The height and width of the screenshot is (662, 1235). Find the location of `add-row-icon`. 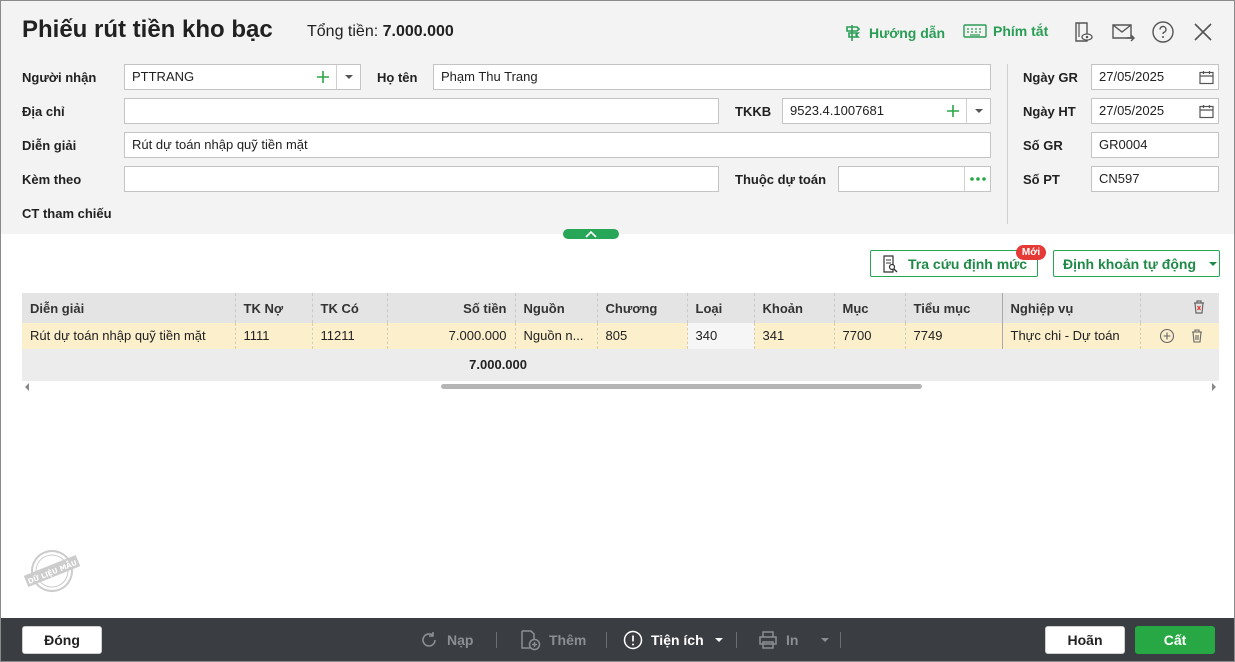

add-row-icon is located at coordinates (1167, 336).